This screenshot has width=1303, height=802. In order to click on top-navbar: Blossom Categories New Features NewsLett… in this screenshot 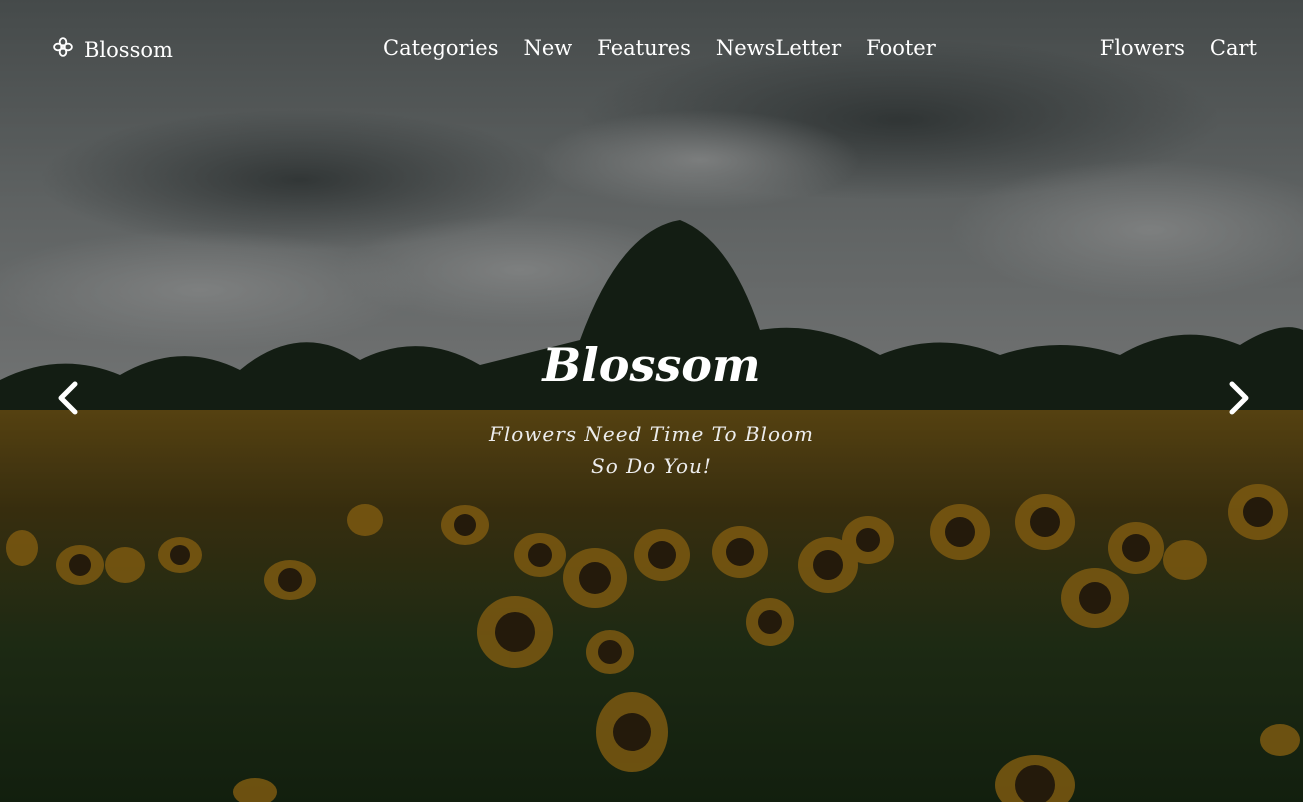, I will do `click(651, 50)`.